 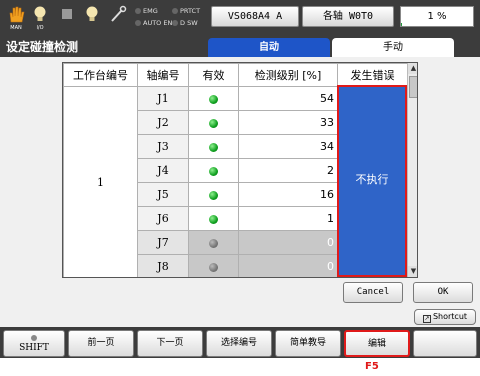 What do you see at coordinates (377, 343) in the screenshot?
I see `f5-edit-button: 编辑` at bounding box center [377, 343].